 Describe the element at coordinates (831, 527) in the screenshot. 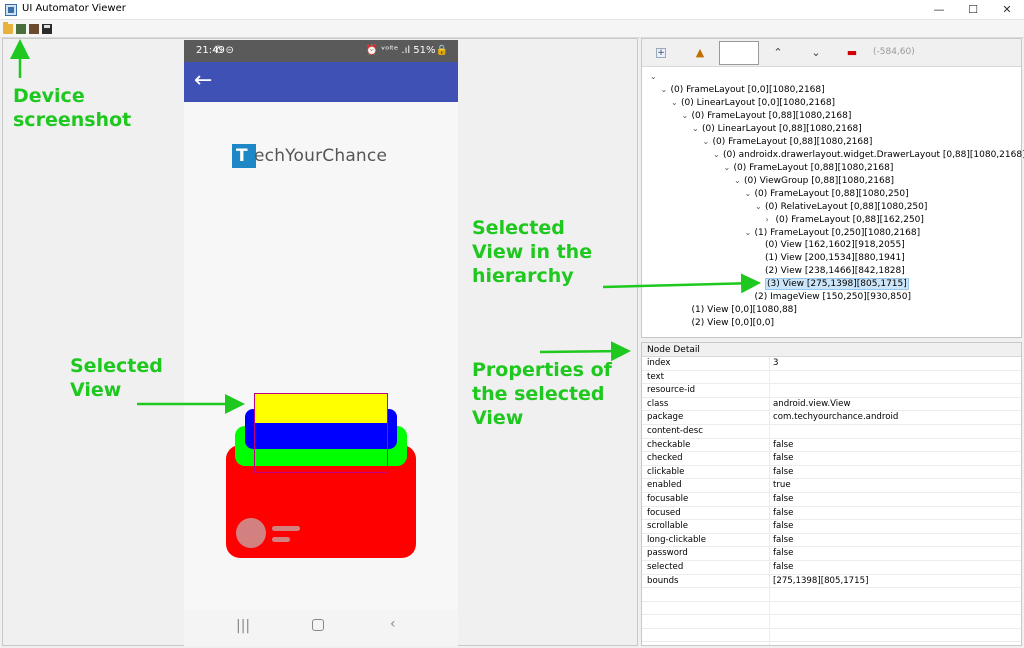

I see `property-row: scrollable false` at that location.